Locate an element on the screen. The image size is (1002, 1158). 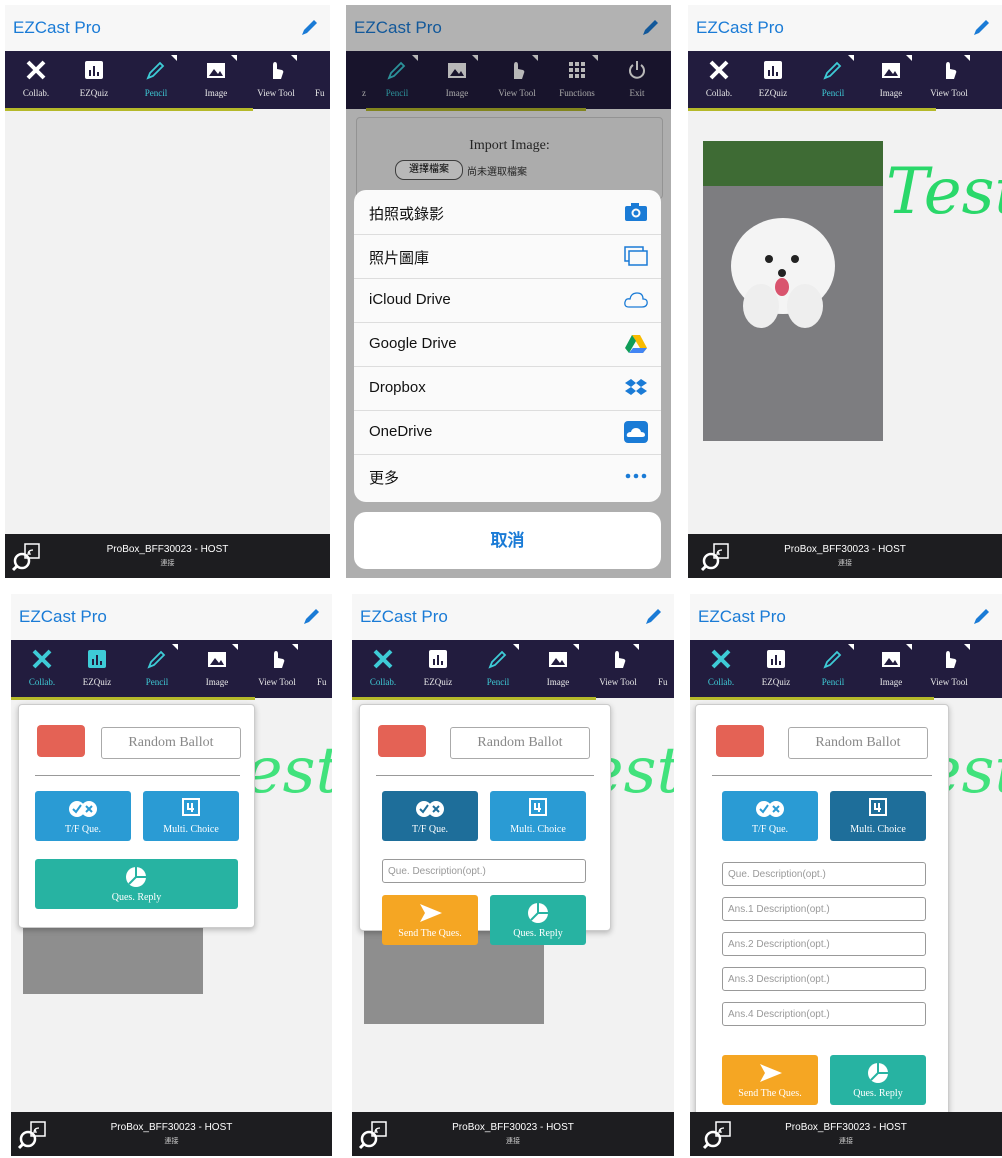
collab-icon is located at coordinates (721, 659).